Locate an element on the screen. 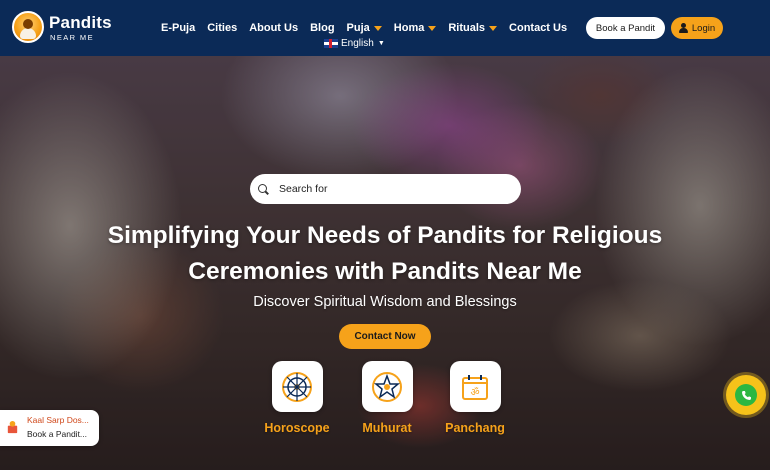  search-bar is located at coordinates (385, 189).